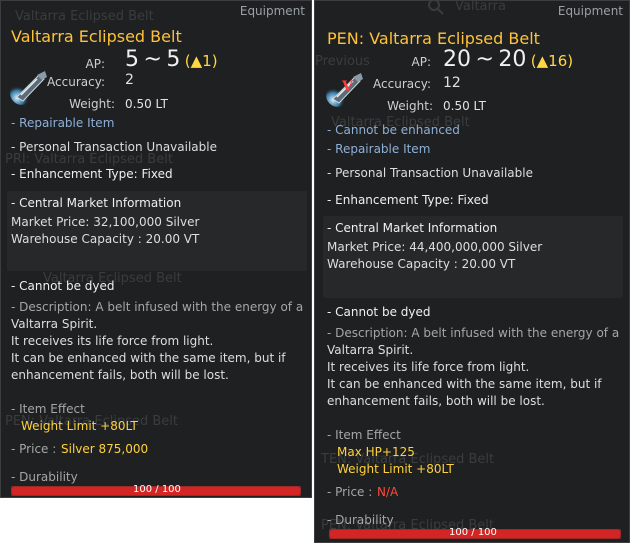 This screenshot has width=630, height=543. What do you see at coordinates (376, 452) in the screenshot?
I see `item-effect: Max HP+125` at bounding box center [376, 452].